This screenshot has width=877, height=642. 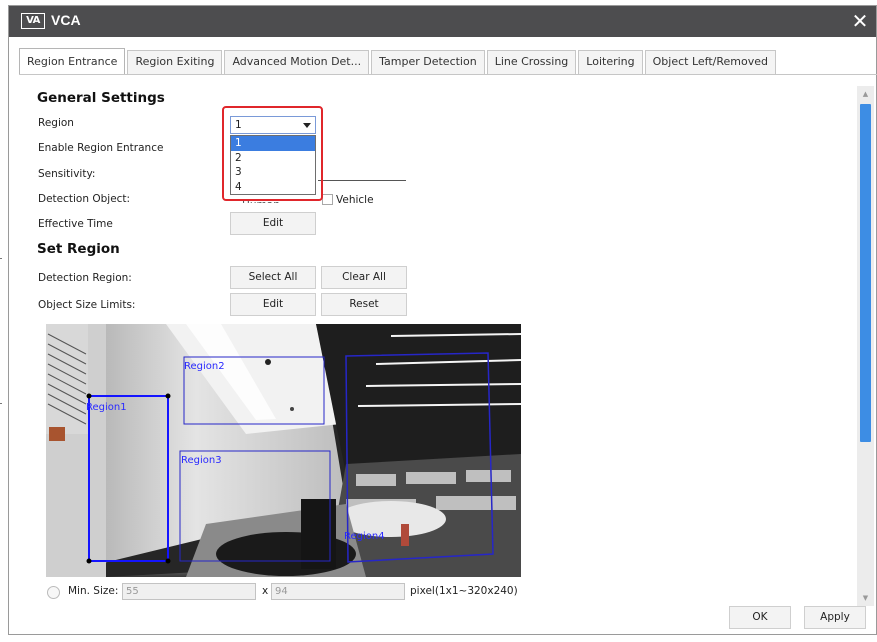 What do you see at coordinates (87, 305) in the screenshot?
I see `object-size-limits-label: Object Size Limits:` at bounding box center [87, 305].